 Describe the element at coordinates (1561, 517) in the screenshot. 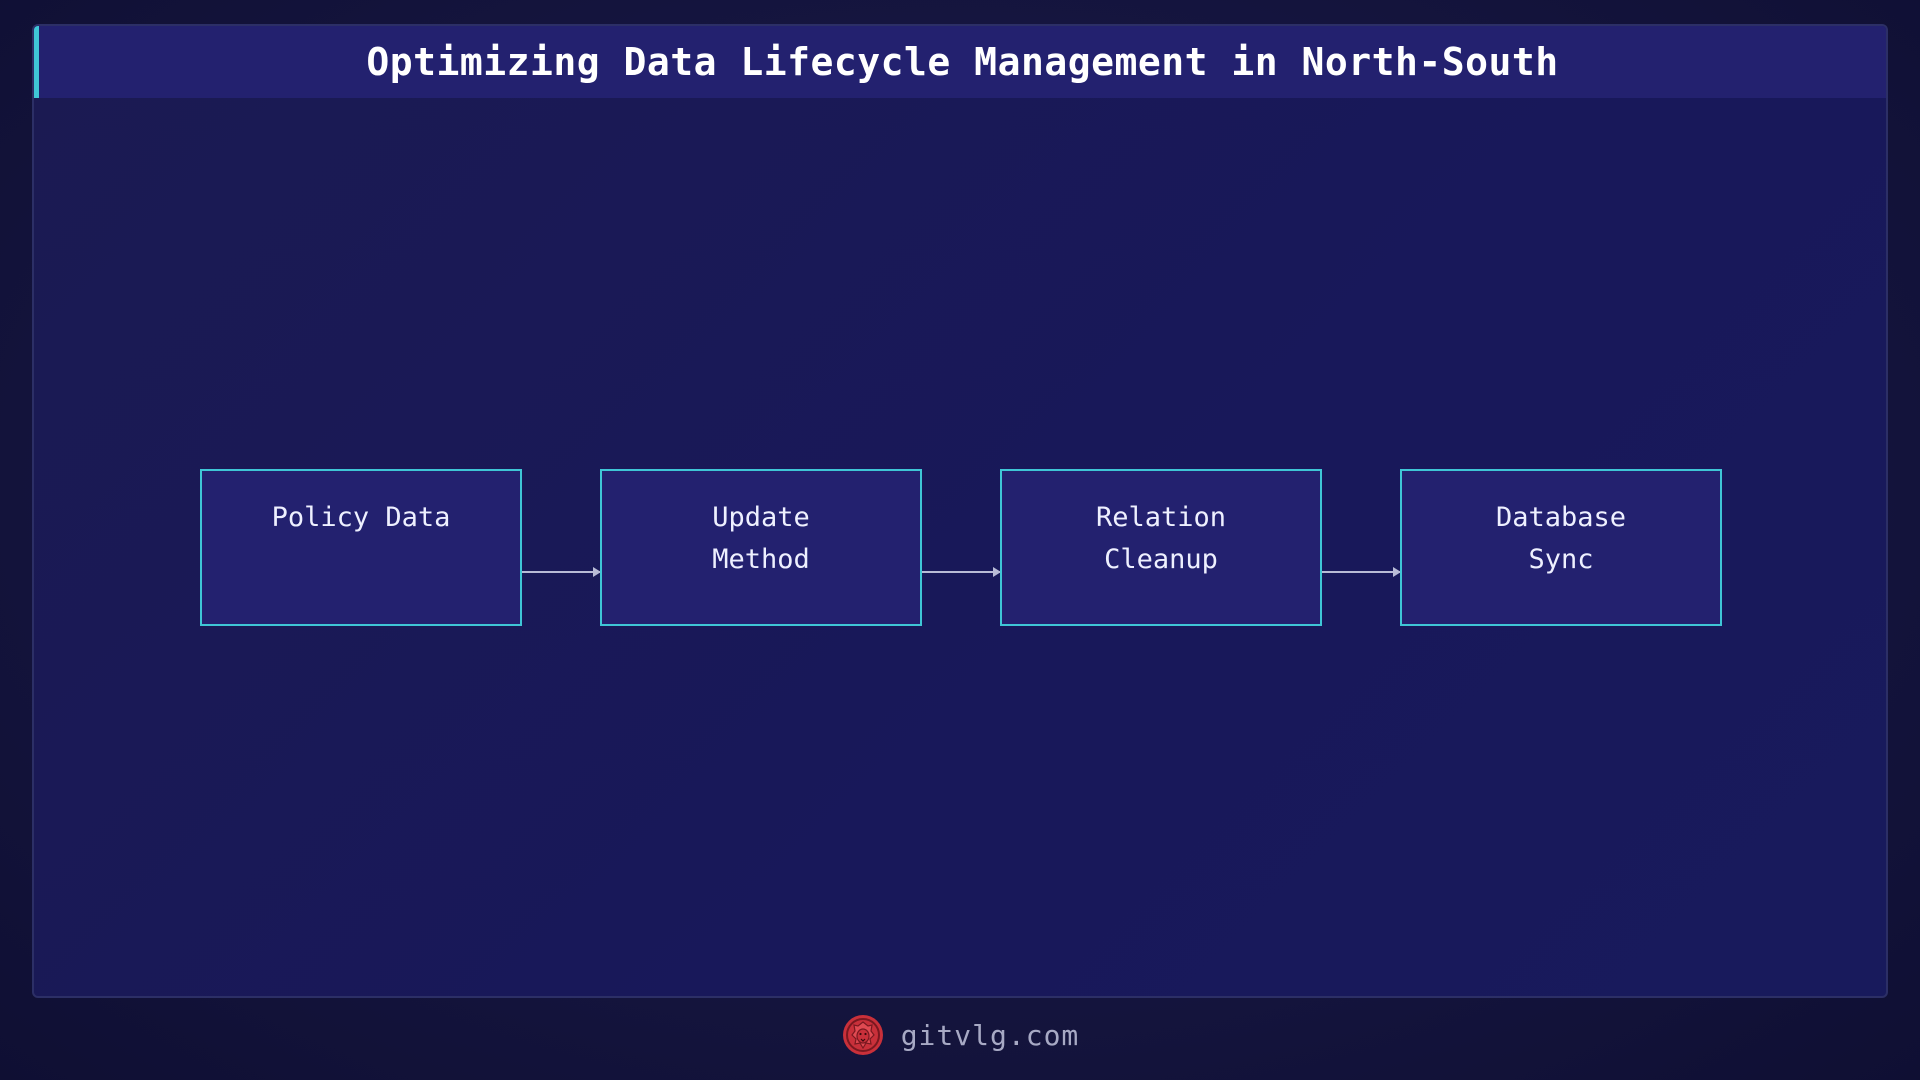

I see `node-label: Database` at that location.